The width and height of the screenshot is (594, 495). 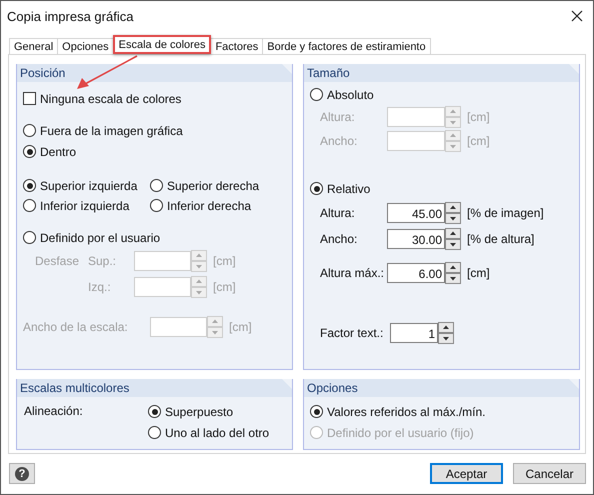 I want to click on close-icon, so click(x=577, y=16).